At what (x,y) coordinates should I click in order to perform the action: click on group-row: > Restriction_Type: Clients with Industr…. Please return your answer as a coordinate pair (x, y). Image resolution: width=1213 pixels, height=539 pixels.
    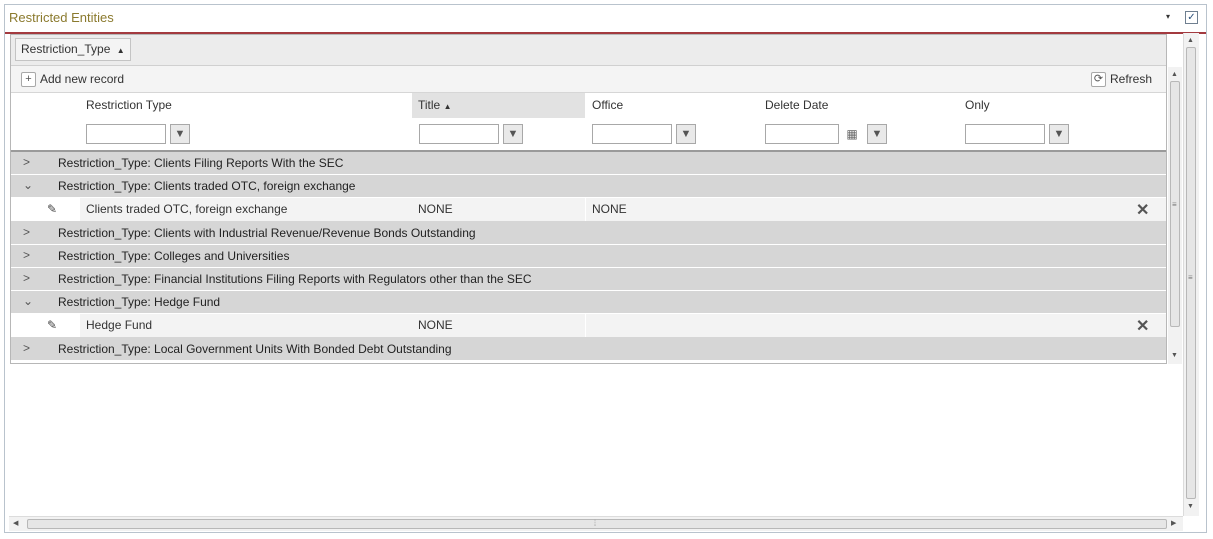
    Looking at the image, I should click on (588, 233).